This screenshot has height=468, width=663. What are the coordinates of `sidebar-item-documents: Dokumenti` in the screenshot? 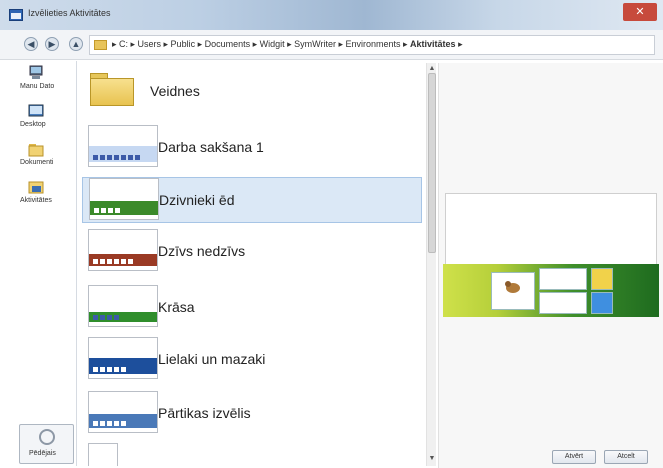 It's located at (46, 157).